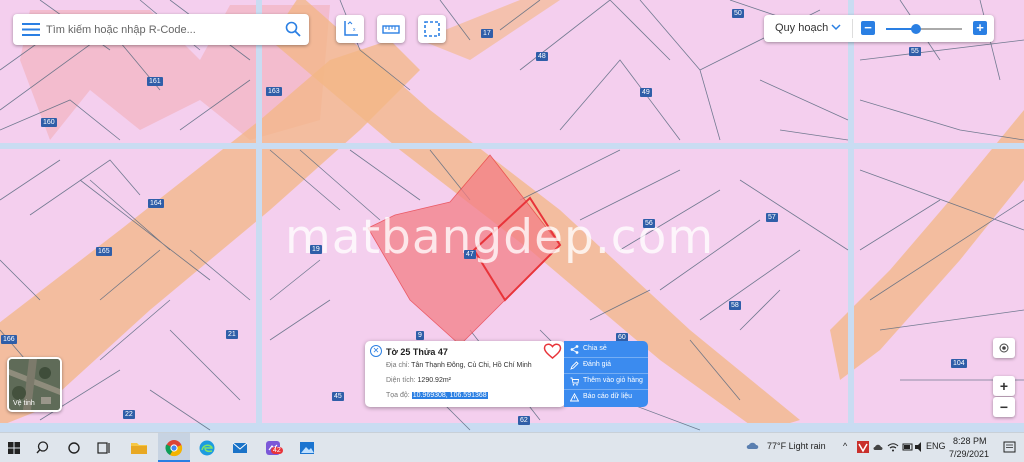 This screenshot has width=1024, height=462. I want to click on warning-icon, so click(574, 397).